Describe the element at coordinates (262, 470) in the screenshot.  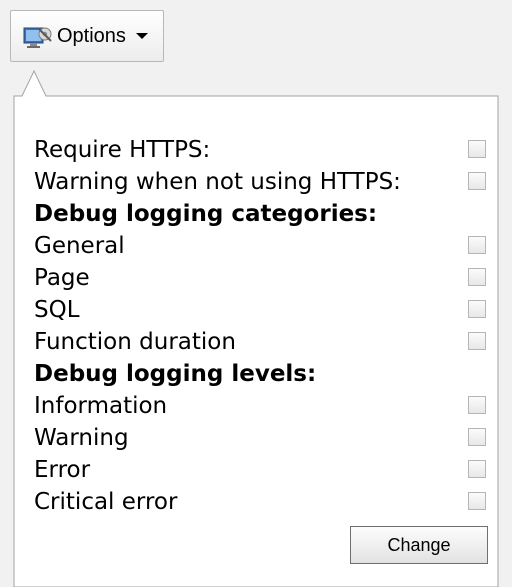
I see `level-error: Error` at that location.